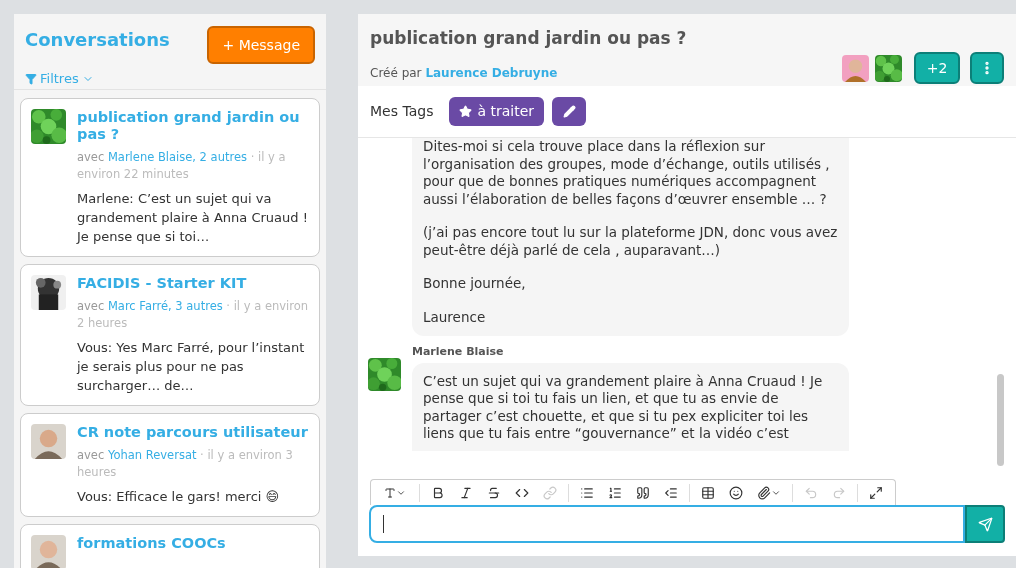  I want to click on message-text: Dites-moi si cela trouve place dans la réflexion sur l’organisation des groupes, mode d’échange, outils utilisés , pour que de bonnes pratiques numériques accompagnent aussi l’élaboration de belles façons d’œuvrer ensemble … ?, so click(627, 173).